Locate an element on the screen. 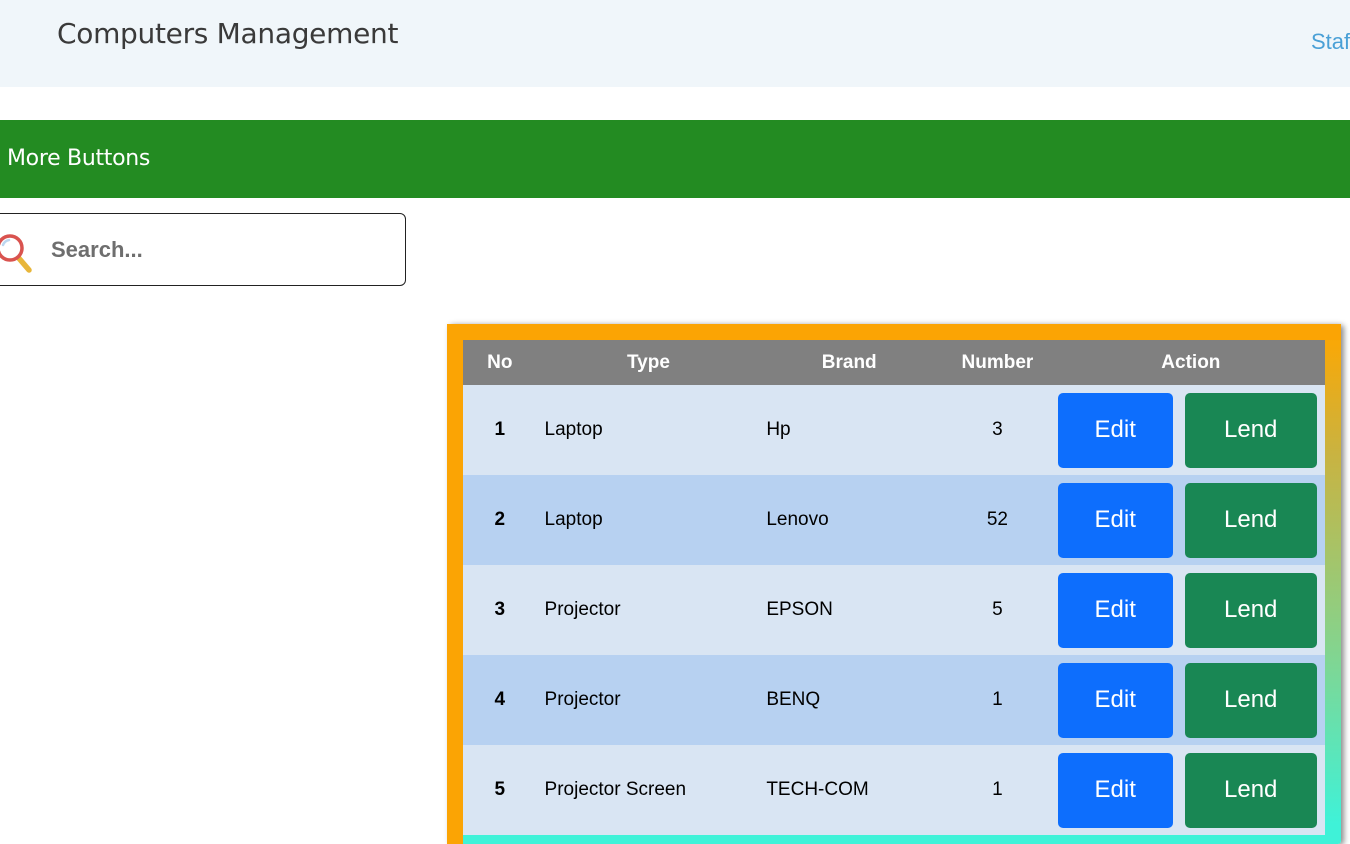 The height and width of the screenshot is (844, 1350). toolbar-bar is located at coordinates (675, 159).